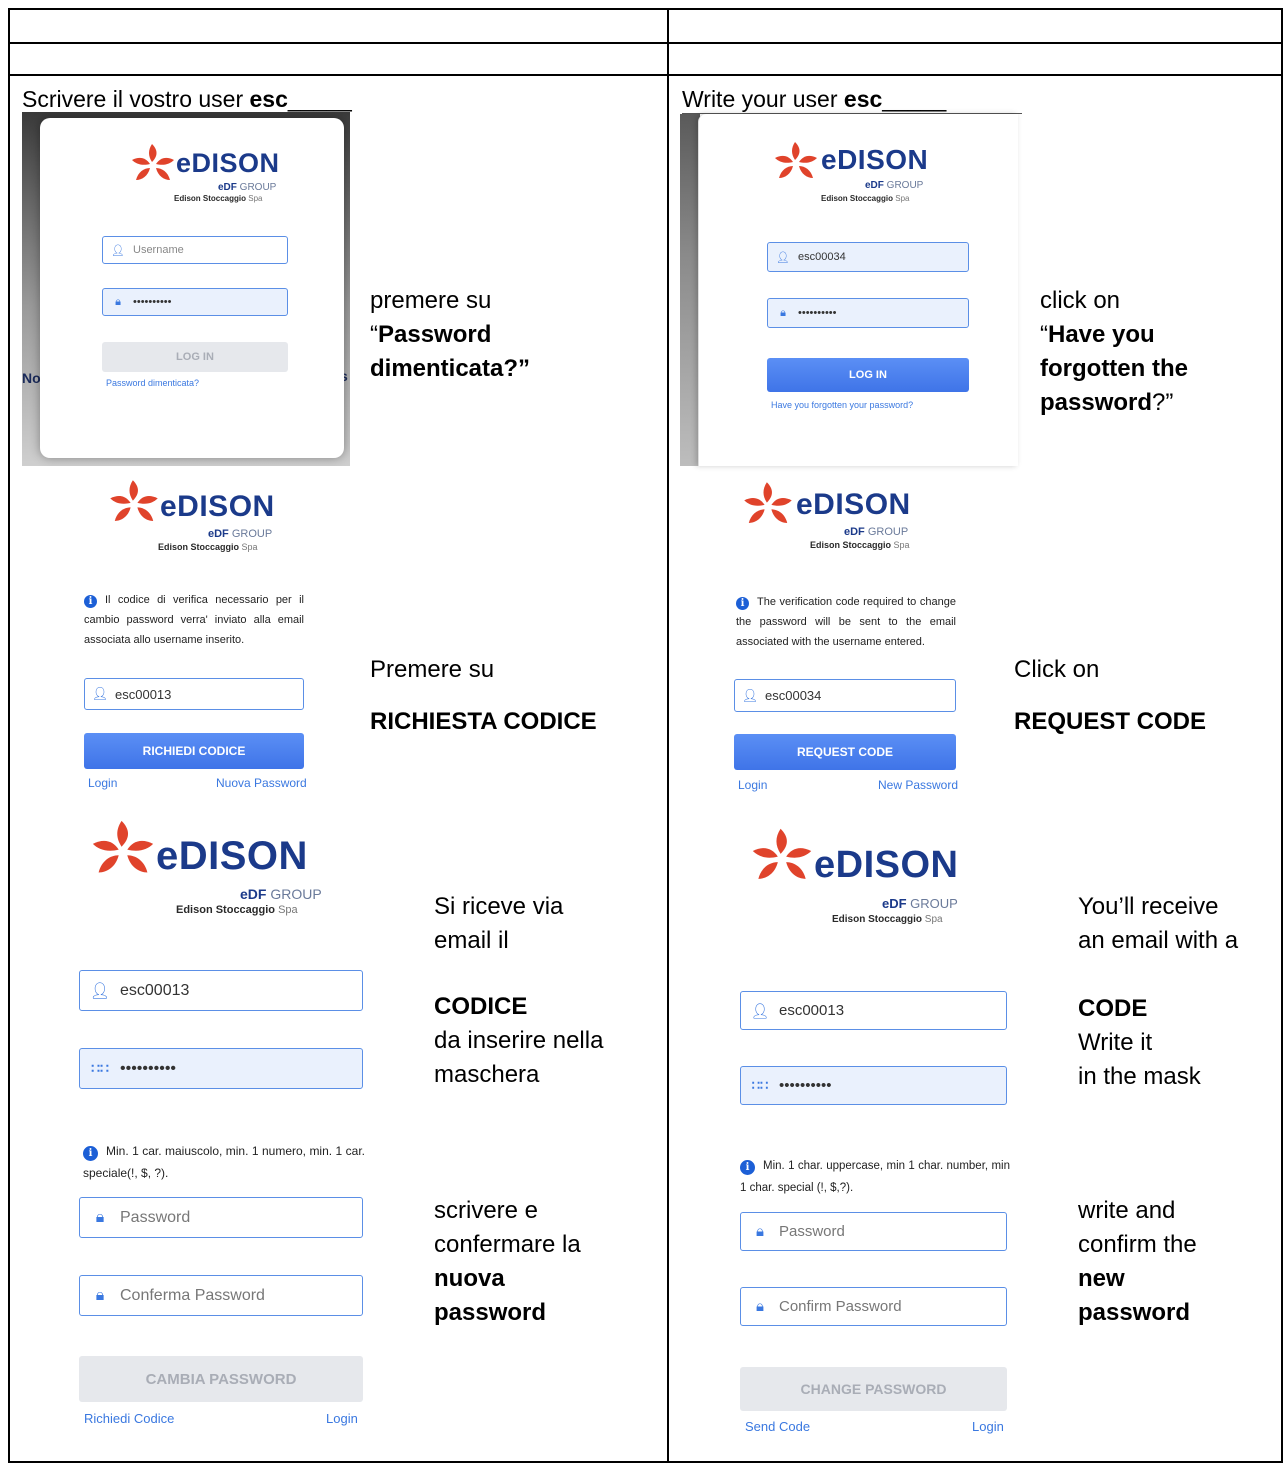 This screenshot has height=1463, width=1283. I want to click on send-code-link: Send Code, so click(777, 1426).